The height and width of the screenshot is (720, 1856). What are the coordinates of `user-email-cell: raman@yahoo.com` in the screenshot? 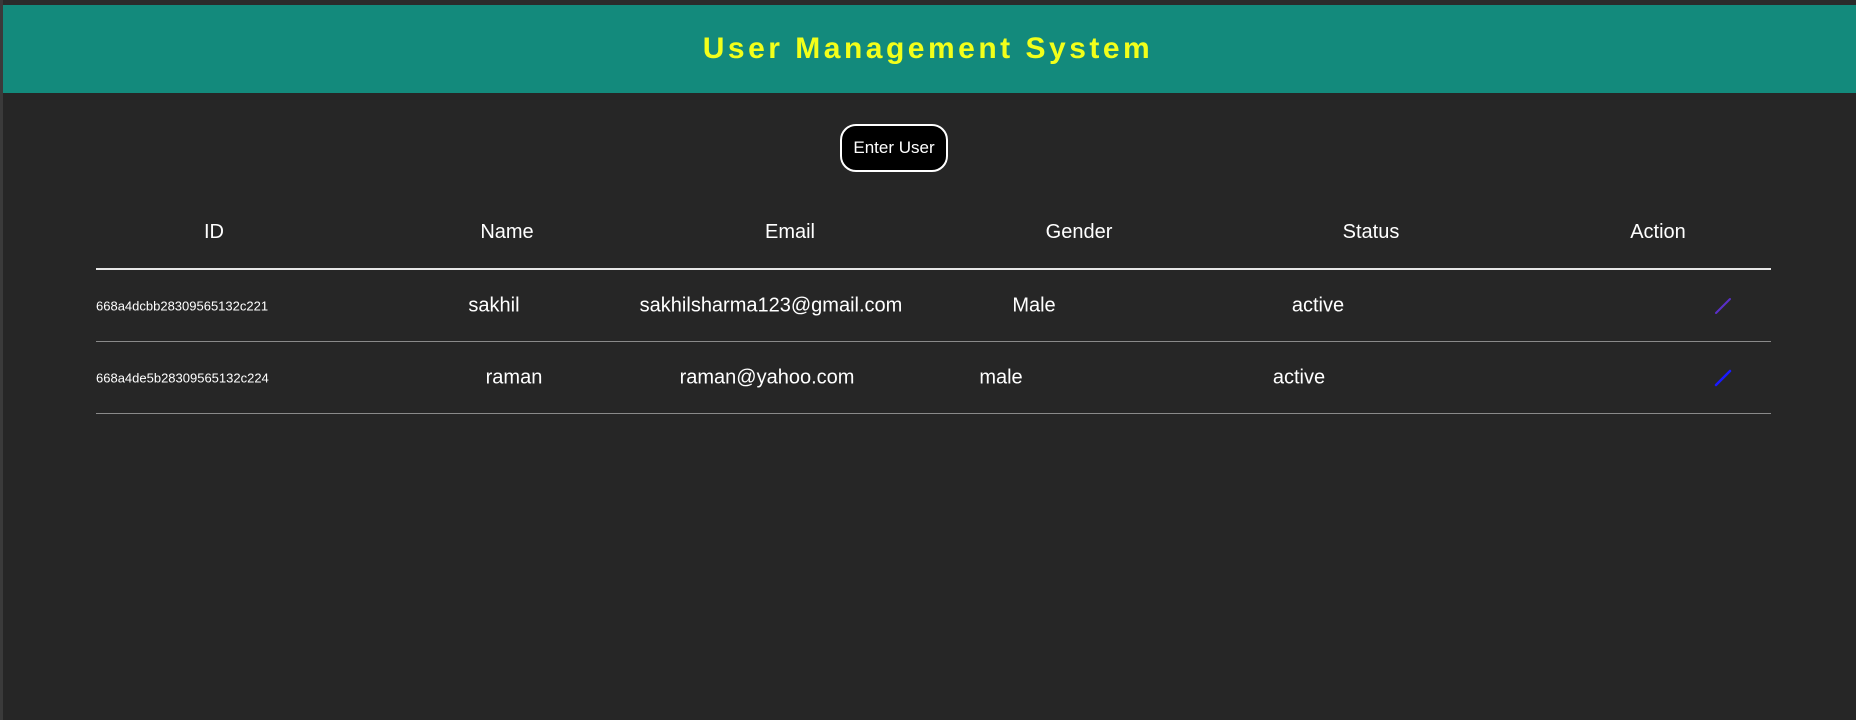 It's located at (767, 377).